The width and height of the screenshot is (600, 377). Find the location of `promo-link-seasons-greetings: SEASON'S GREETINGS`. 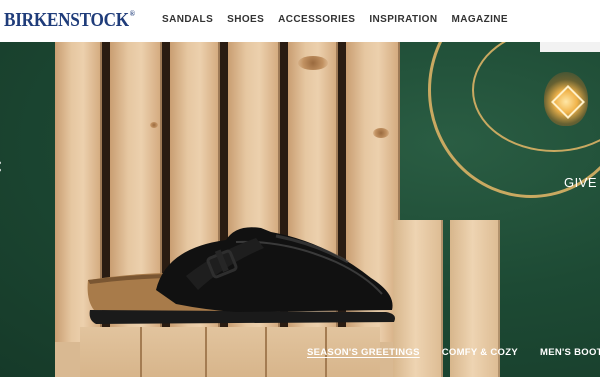

promo-link-seasons-greetings: SEASON'S GREETINGS is located at coordinates (363, 352).